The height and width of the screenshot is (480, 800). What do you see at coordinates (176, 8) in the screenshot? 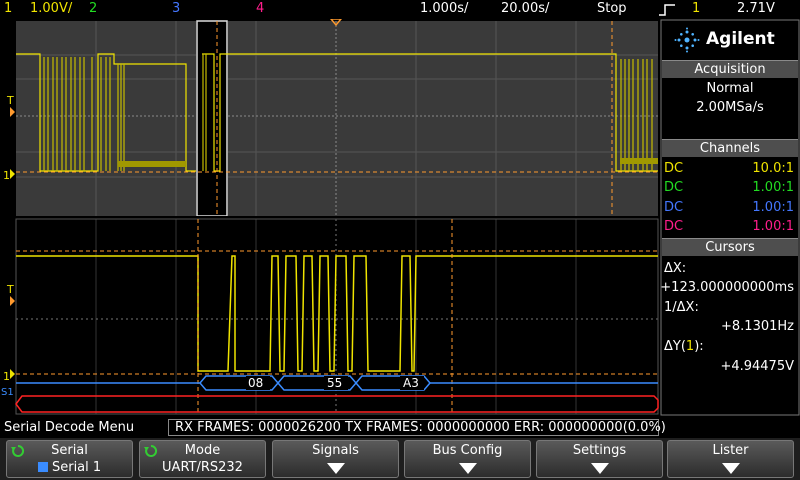
I see `ch3-number: 3` at bounding box center [176, 8].